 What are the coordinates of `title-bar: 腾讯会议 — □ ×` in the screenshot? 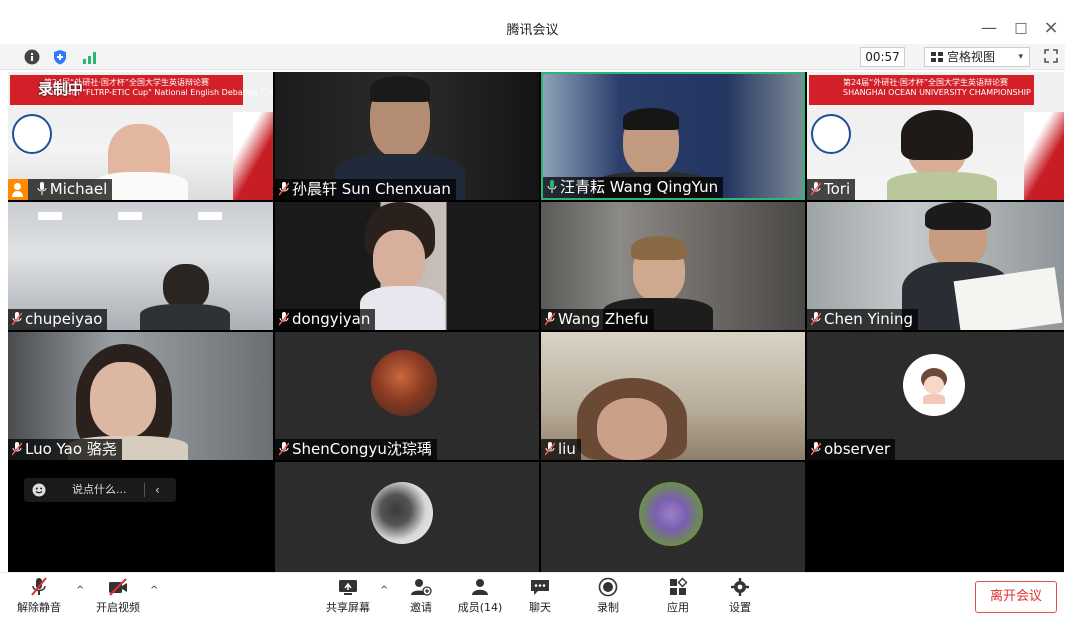 It's located at (532, 28).